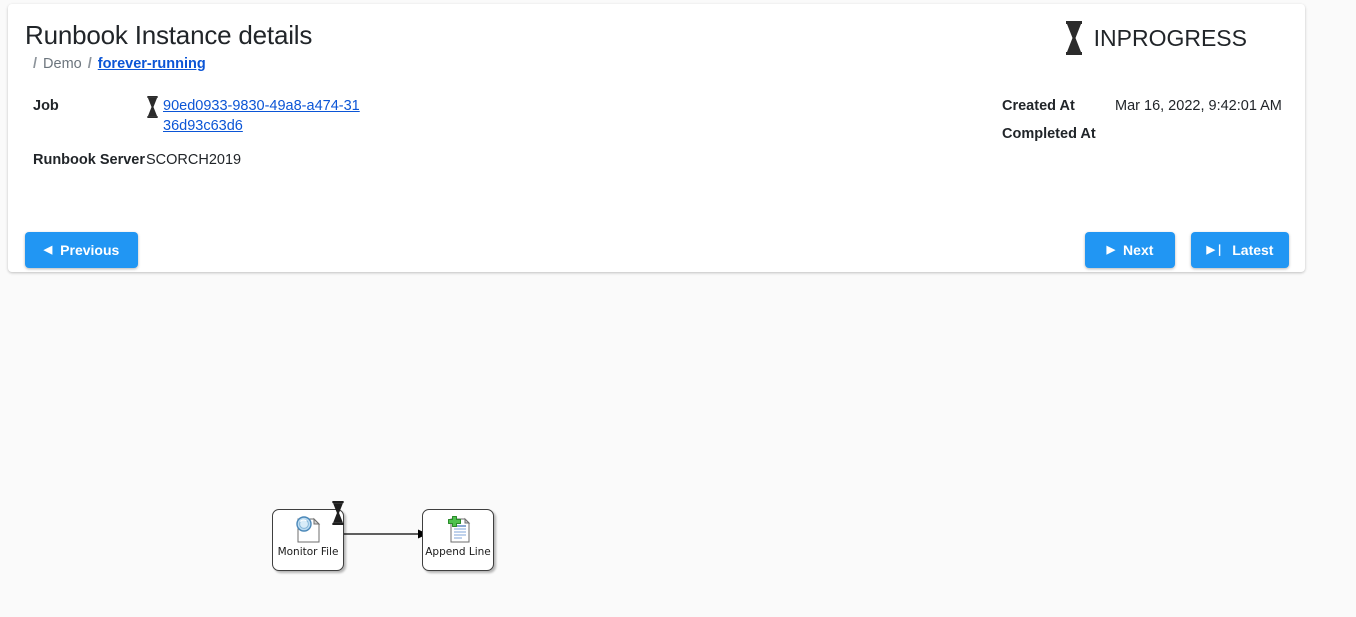  I want to click on status-badge: INPROGRESS, so click(1155, 38).